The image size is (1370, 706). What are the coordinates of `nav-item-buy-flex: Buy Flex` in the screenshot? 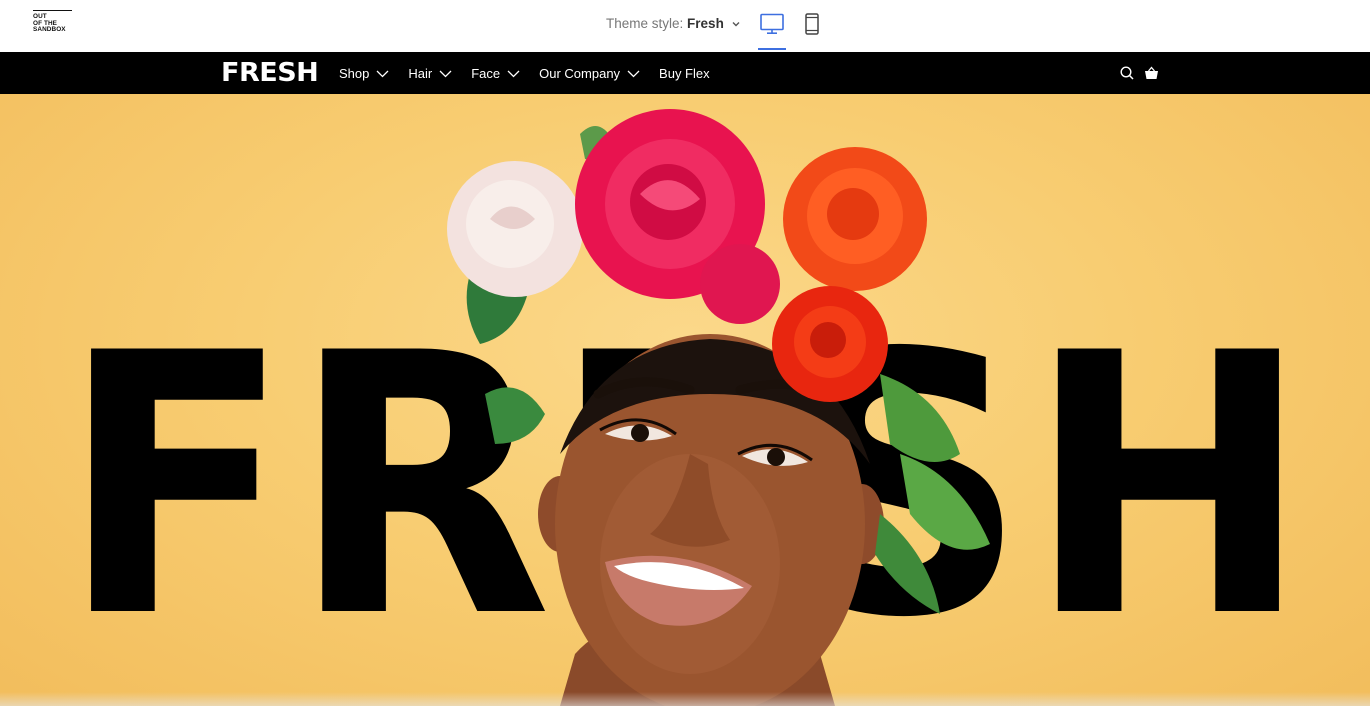 It's located at (684, 73).